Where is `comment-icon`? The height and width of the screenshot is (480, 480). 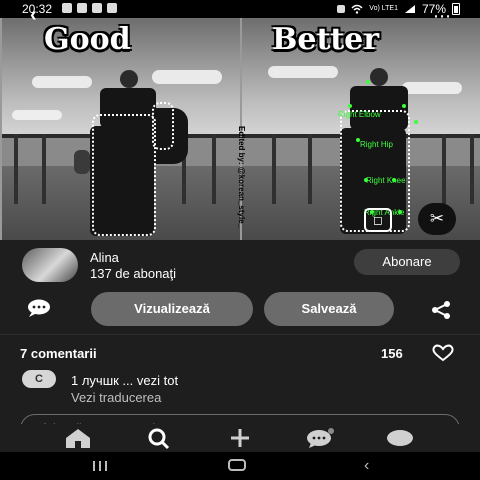 comment-icon is located at coordinates (39, 308).